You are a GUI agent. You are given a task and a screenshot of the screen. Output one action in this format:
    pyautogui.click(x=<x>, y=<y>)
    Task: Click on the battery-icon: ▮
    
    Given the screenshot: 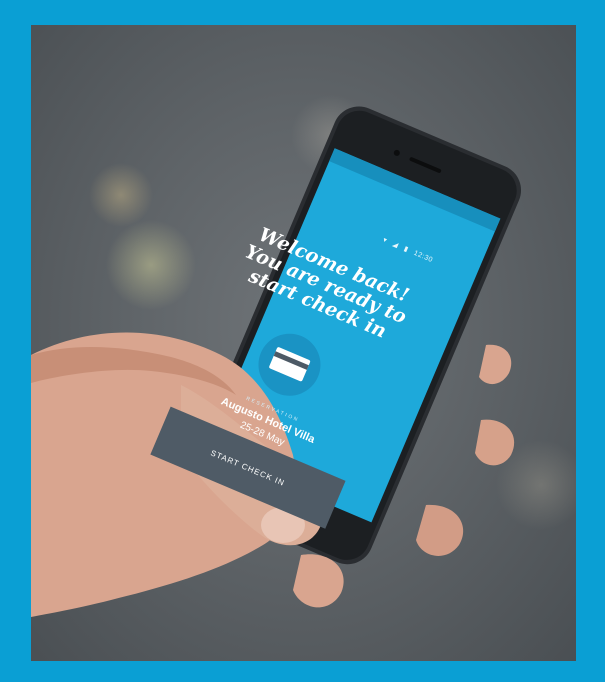 What is the action you would take?
    pyautogui.click(x=406, y=249)
    